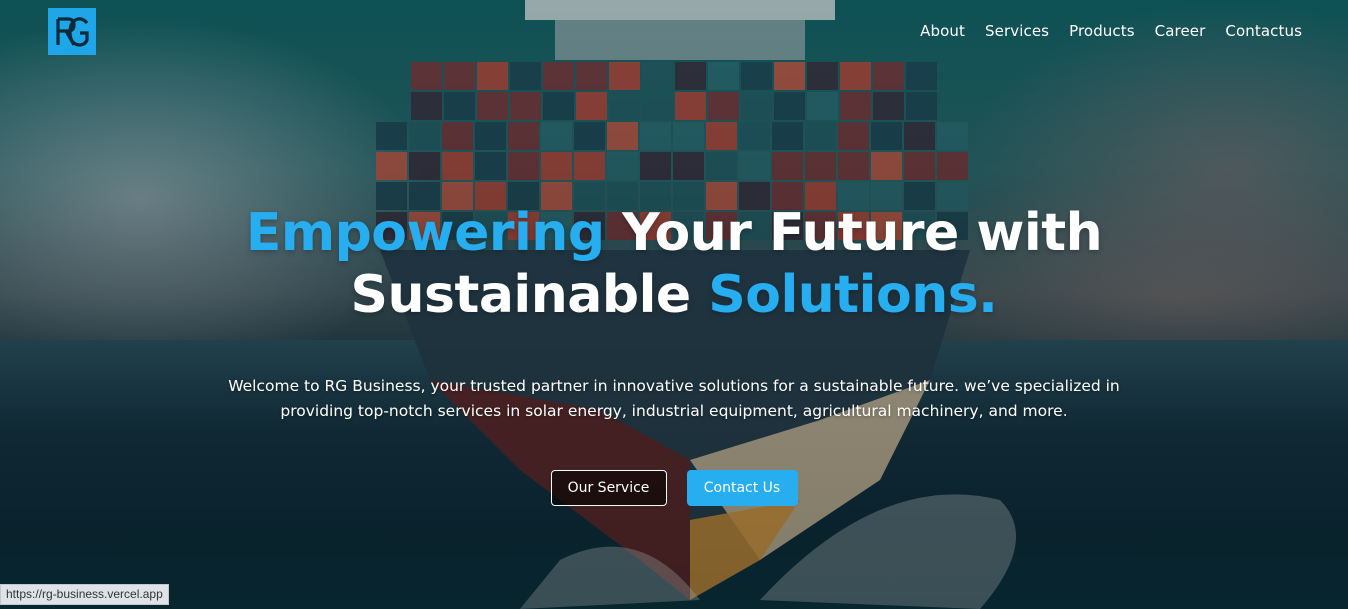 This screenshot has height=609, width=1348. I want to click on headline-text-2: Sustainable, so click(529, 295).